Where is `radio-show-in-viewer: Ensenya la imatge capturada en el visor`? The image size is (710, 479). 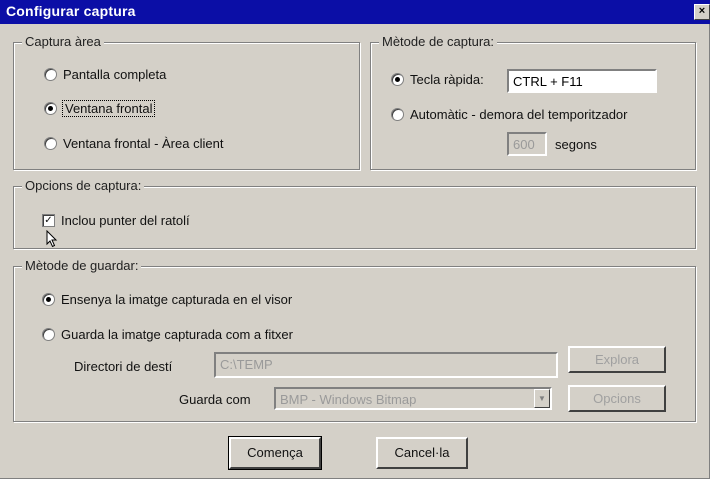
radio-show-in-viewer: Ensenya la imatge capturada en el visor is located at coordinates (167, 299).